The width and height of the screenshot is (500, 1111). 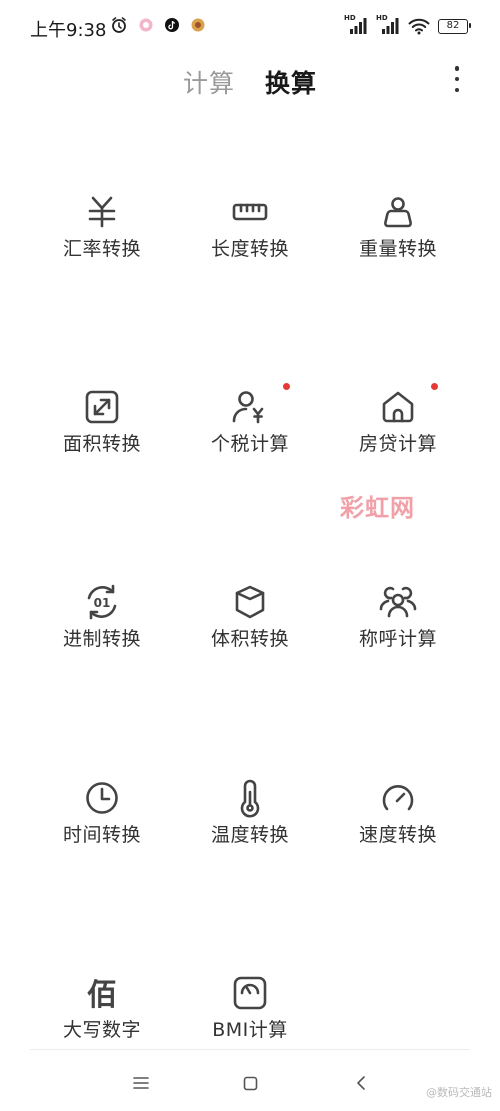 I want to click on menu-lines-icon, so click(x=141, y=1083).